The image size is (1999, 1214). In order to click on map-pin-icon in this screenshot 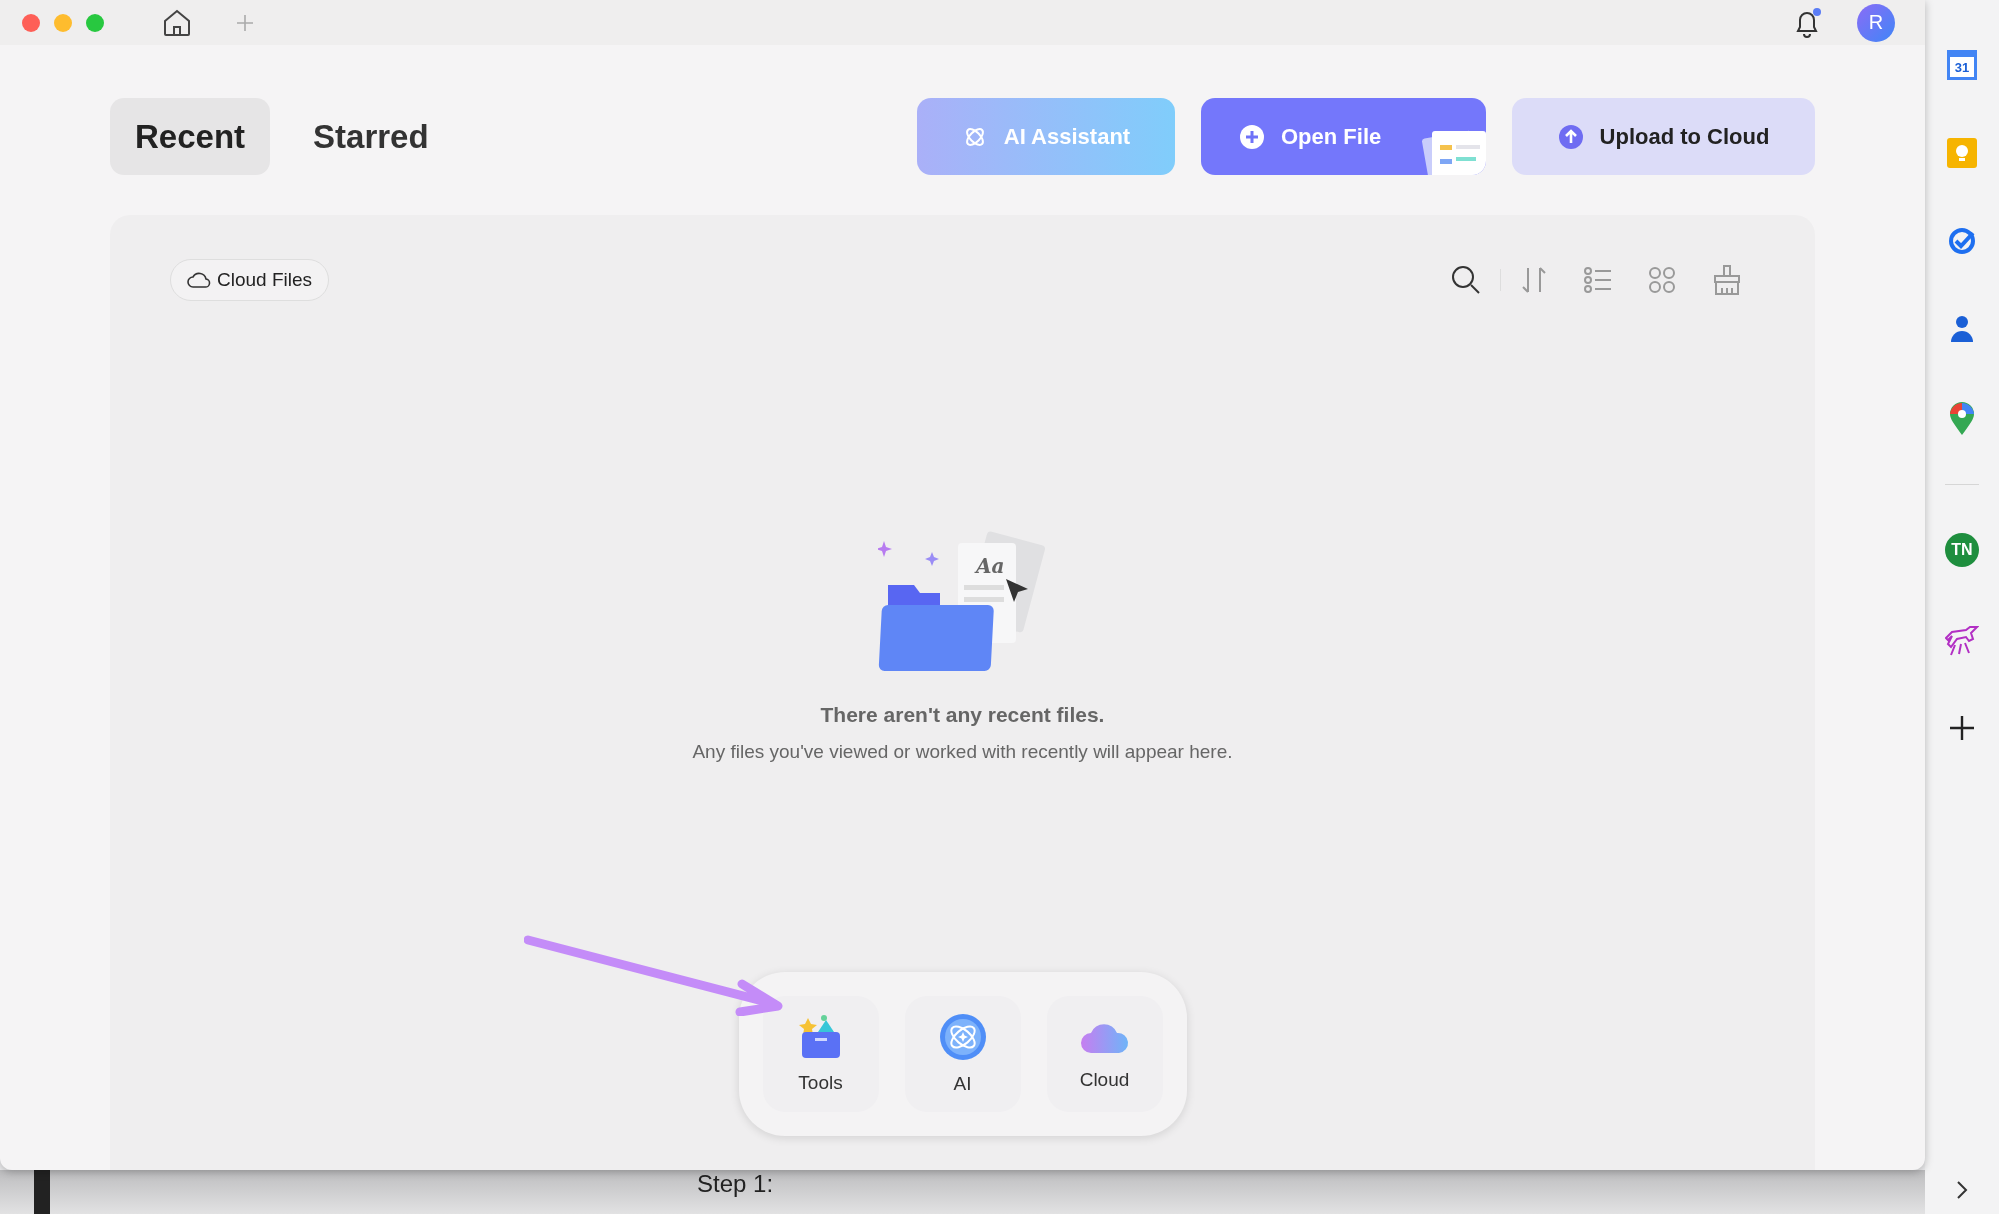, I will do `click(1962, 419)`.